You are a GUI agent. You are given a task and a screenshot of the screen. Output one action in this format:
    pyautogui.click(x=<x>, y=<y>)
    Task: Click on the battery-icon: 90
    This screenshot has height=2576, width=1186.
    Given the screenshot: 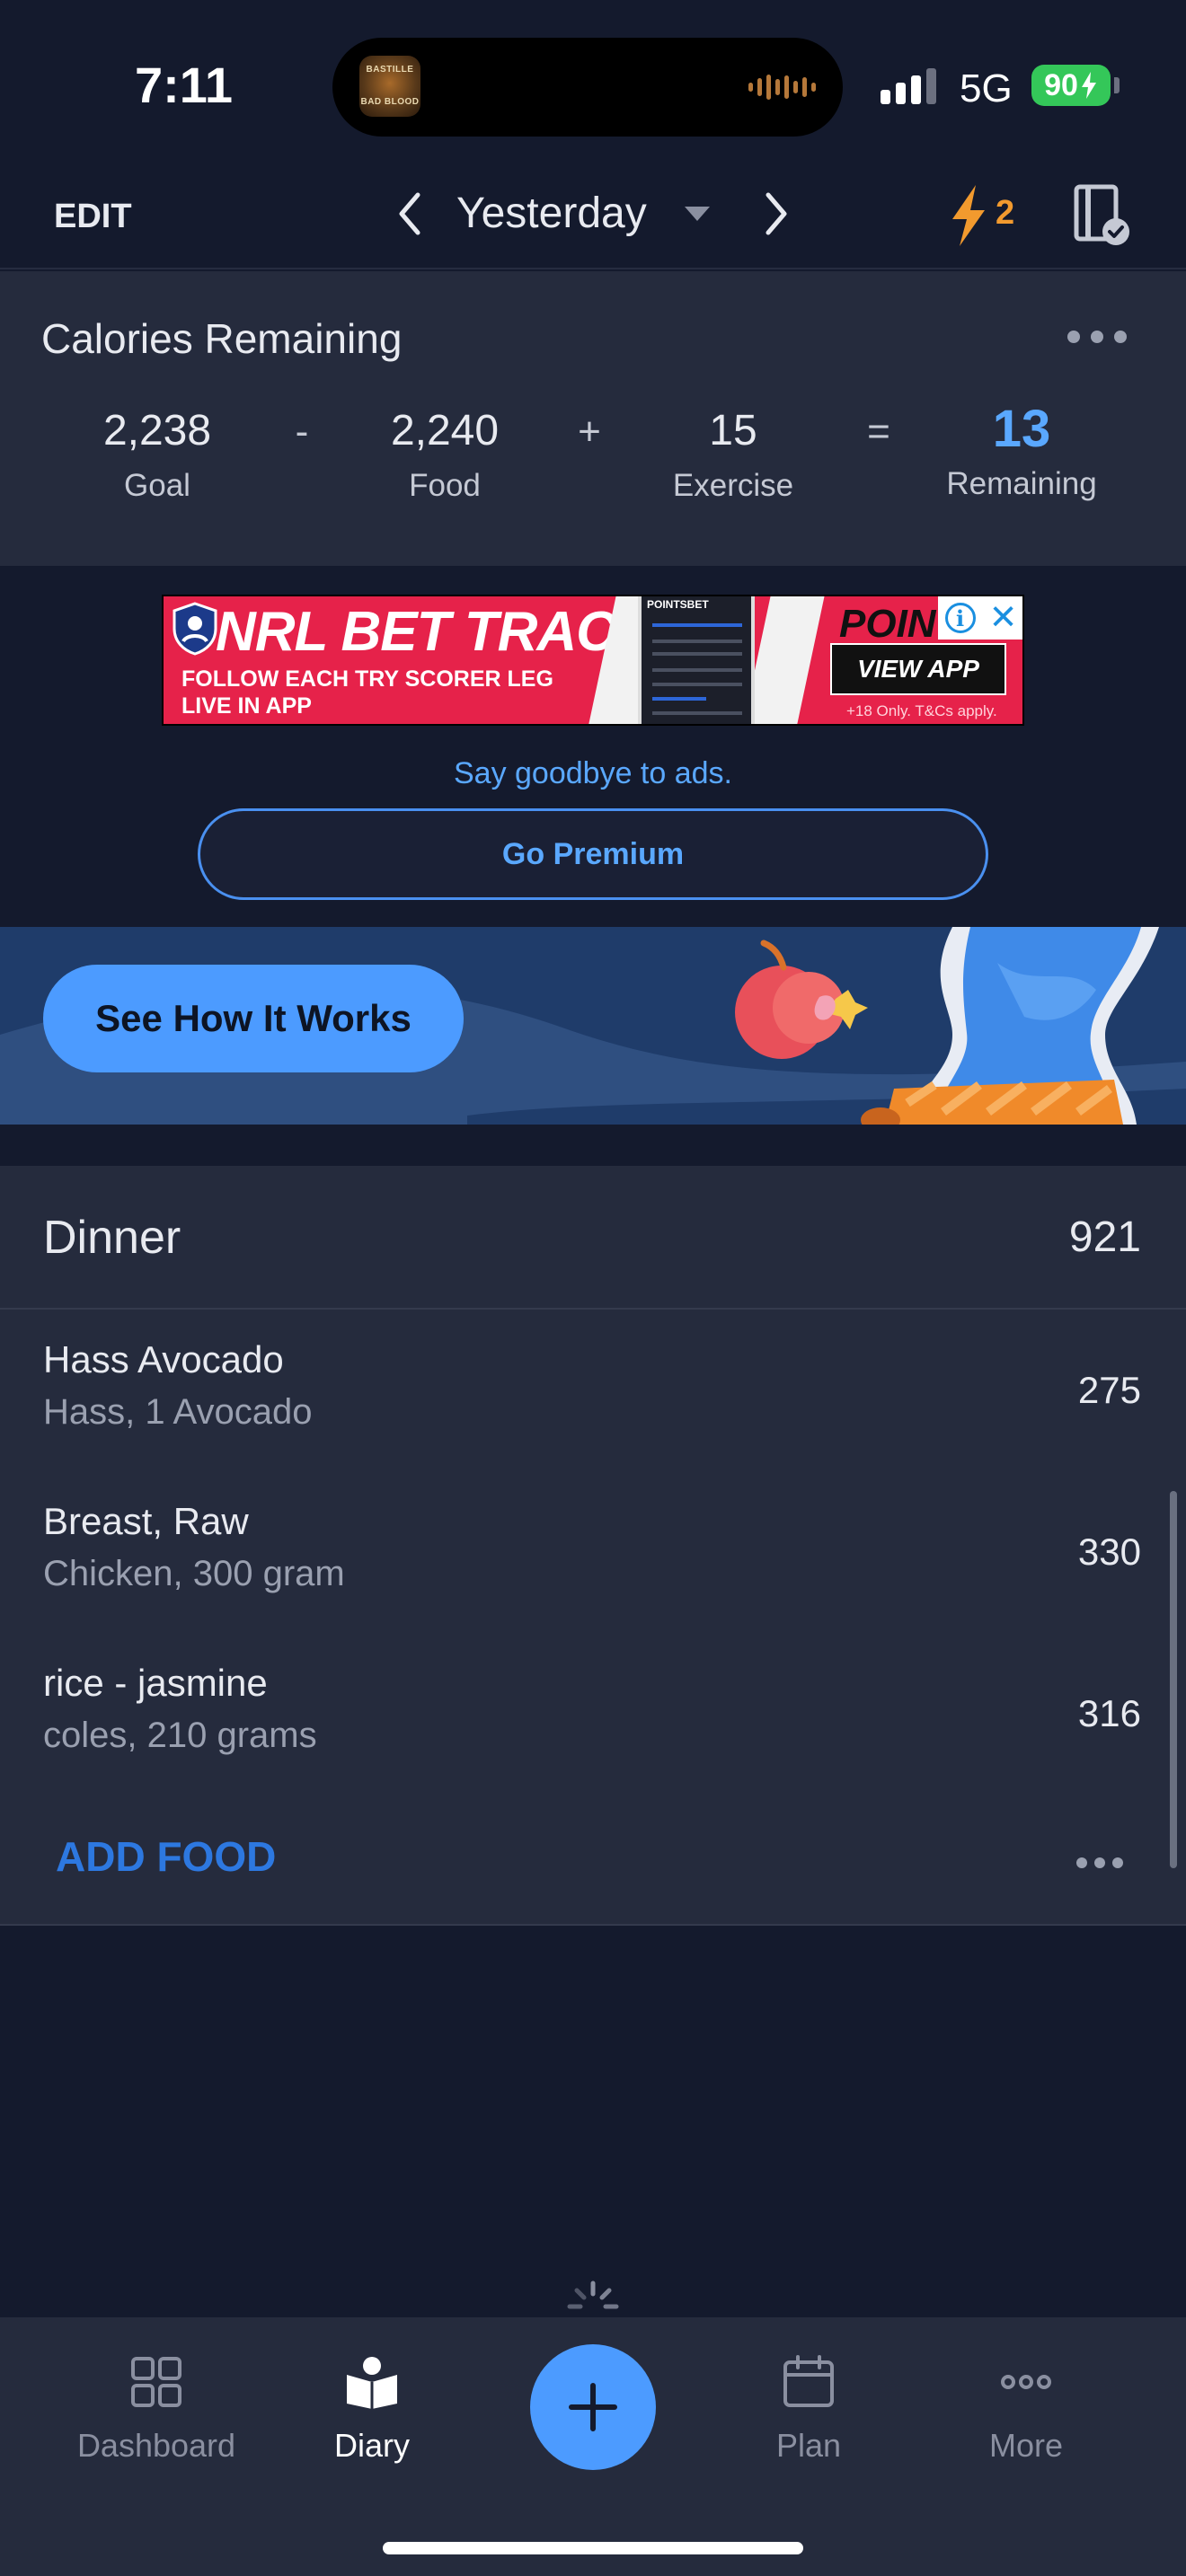 What is the action you would take?
    pyautogui.click(x=1071, y=85)
    